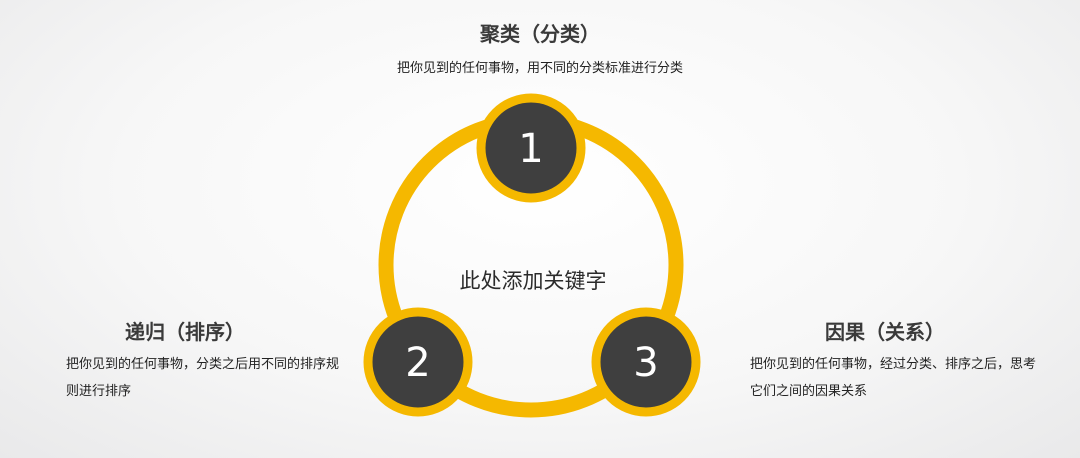 The height and width of the screenshot is (458, 1080). I want to click on node-2-number: 2, so click(417, 363).